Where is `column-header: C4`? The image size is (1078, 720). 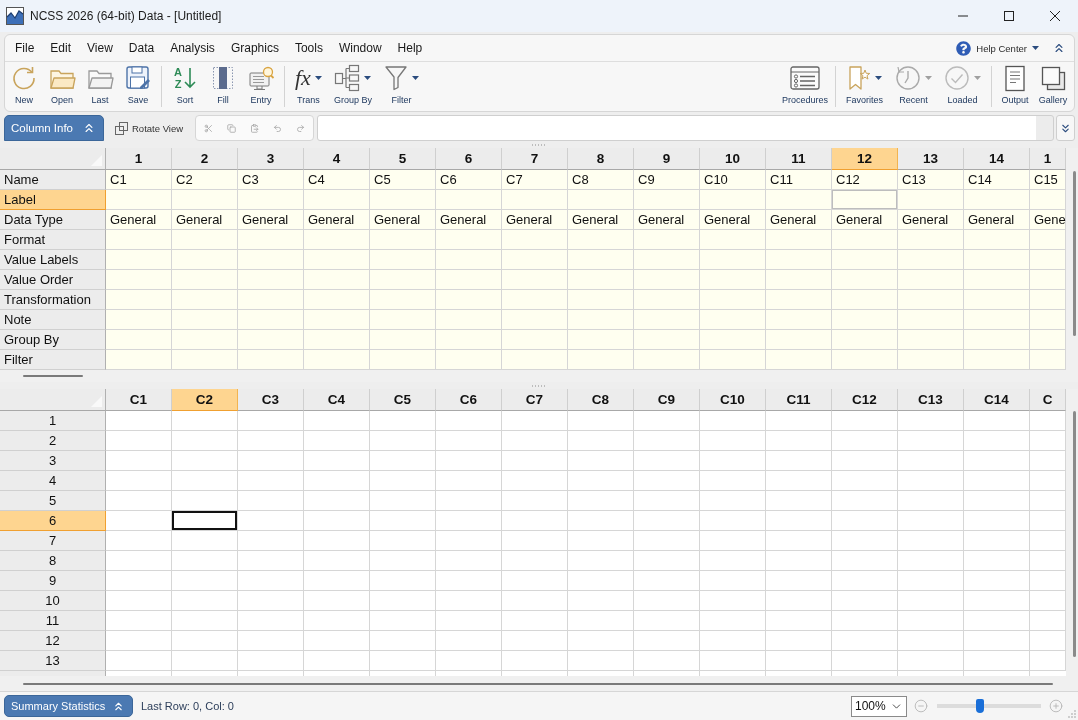 column-header: C4 is located at coordinates (337, 400).